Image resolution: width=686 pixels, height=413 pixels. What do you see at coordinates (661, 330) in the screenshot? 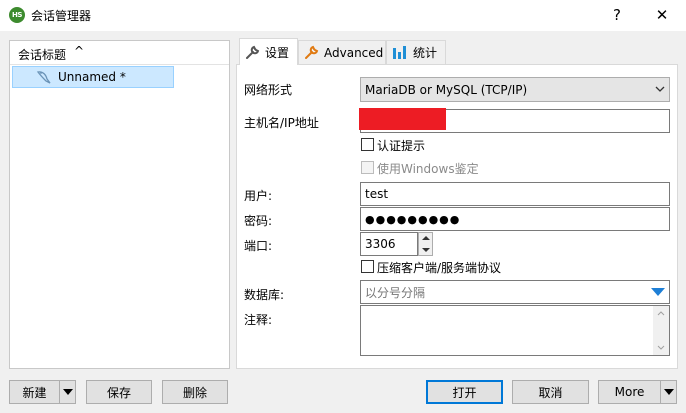
I see `comment-scrollbar` at bounding box center [661, 330].